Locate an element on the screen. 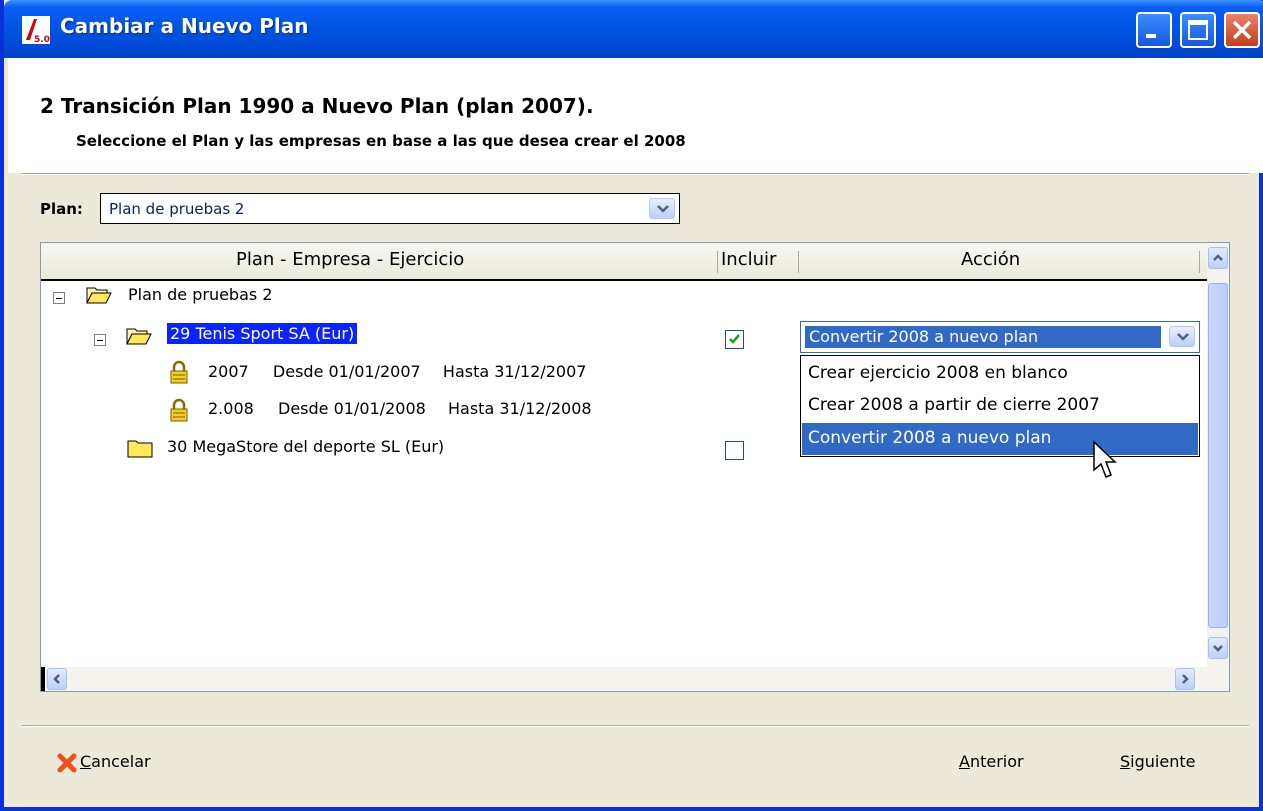 This screenshot has height=811, width=1263. header-separator is located at coordinates (635, 174).